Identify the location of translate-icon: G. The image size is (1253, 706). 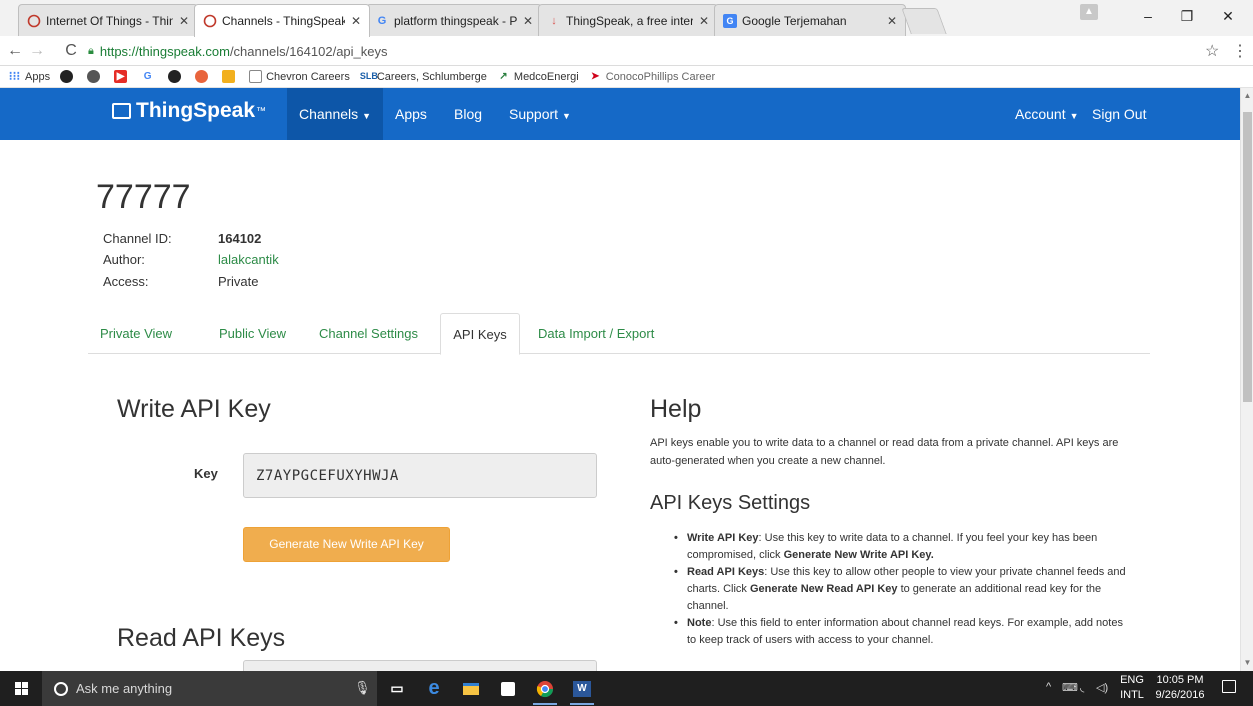
(730, 20).